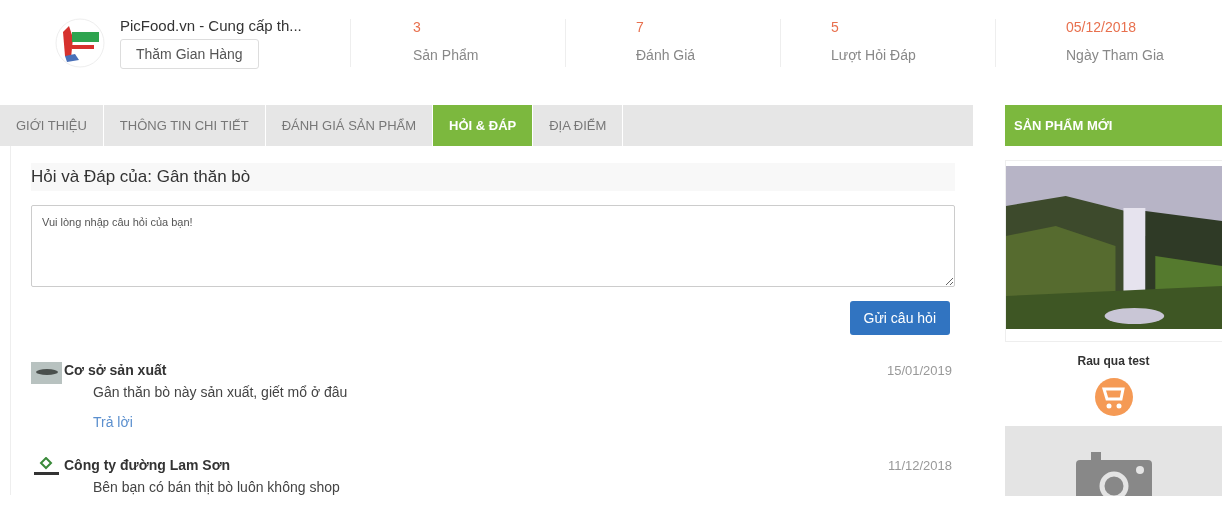  Describe the element at coordinates (1102, 27) in the screenshot. I see `stat-value: 05/12/2018` at that location.